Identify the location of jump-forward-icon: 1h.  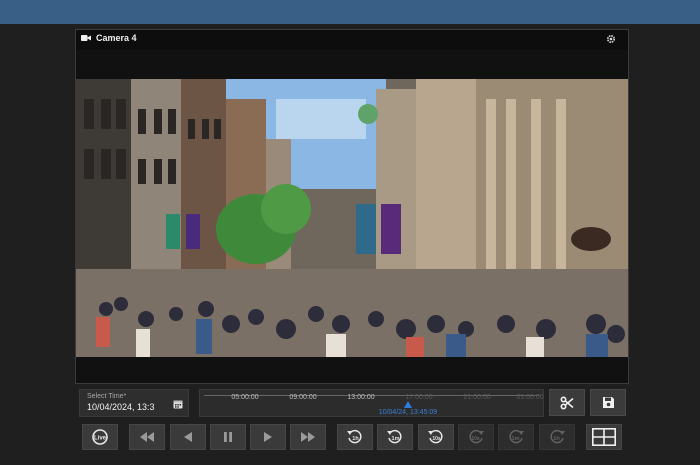
(557, 436).